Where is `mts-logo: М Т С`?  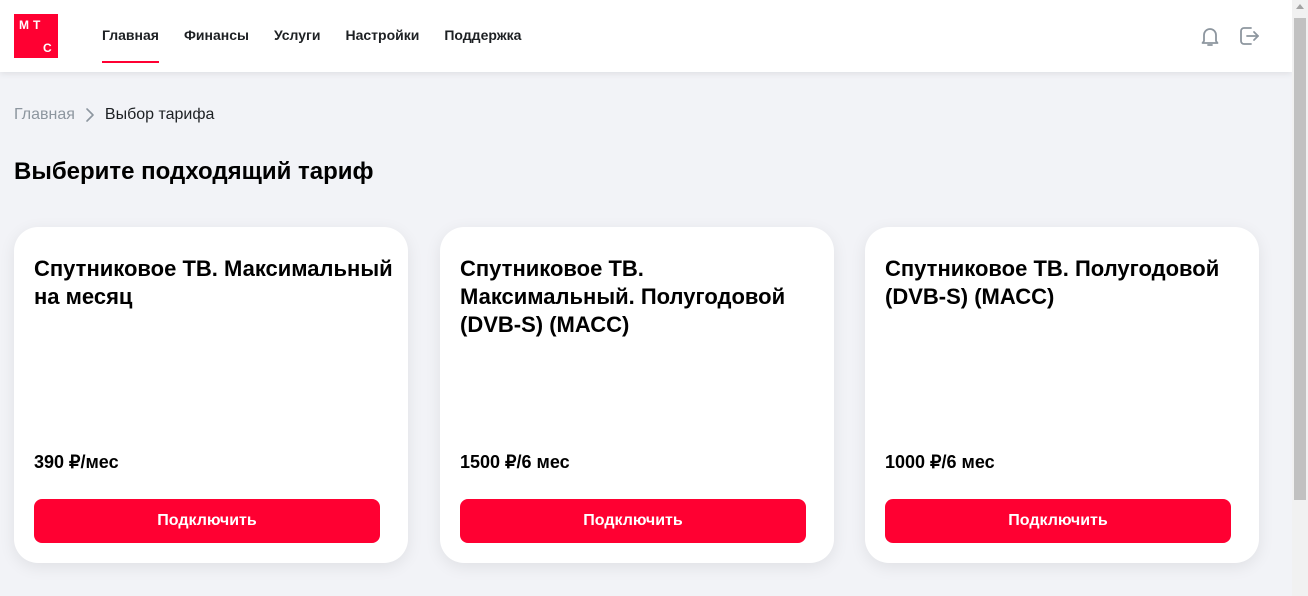
mts-logo: М Т С is located at coordinates (36, 36).